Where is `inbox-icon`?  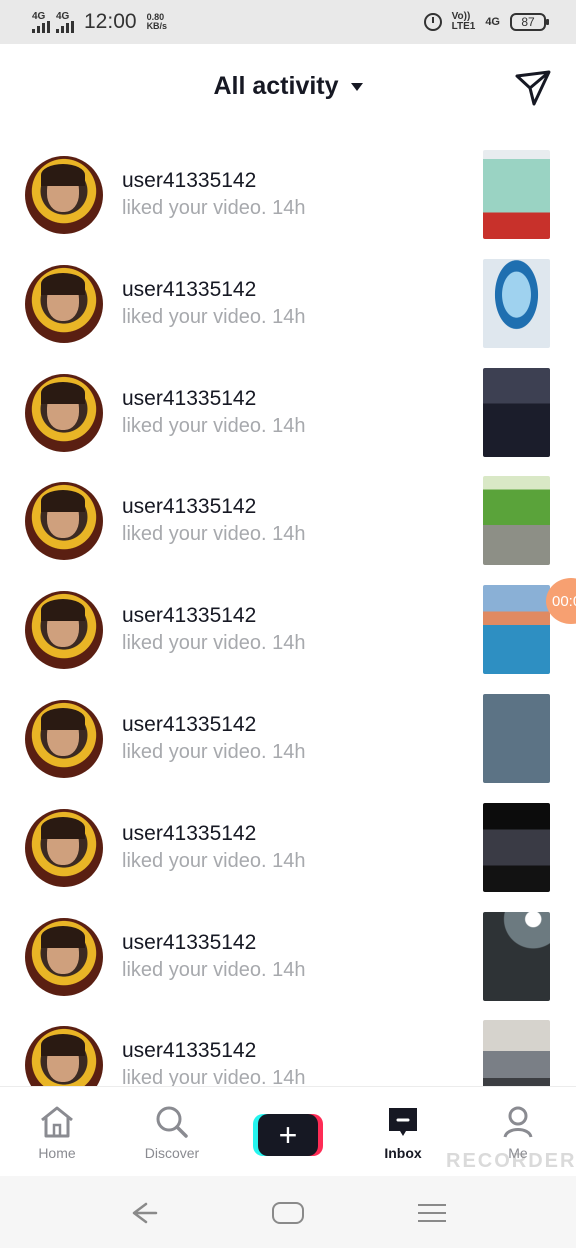
inbox-icon is located at coordinates (403, 1122).